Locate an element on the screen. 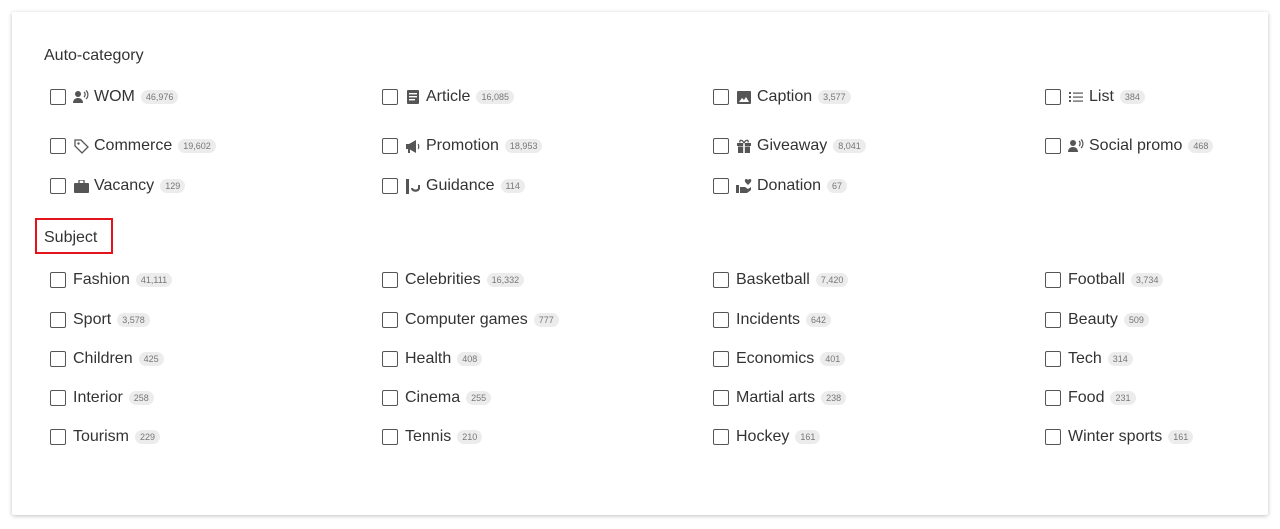 Image resolution: width=1280 pixels, height=529 pixels. auto-checkbox-list is located at coordinates (1053, 97).